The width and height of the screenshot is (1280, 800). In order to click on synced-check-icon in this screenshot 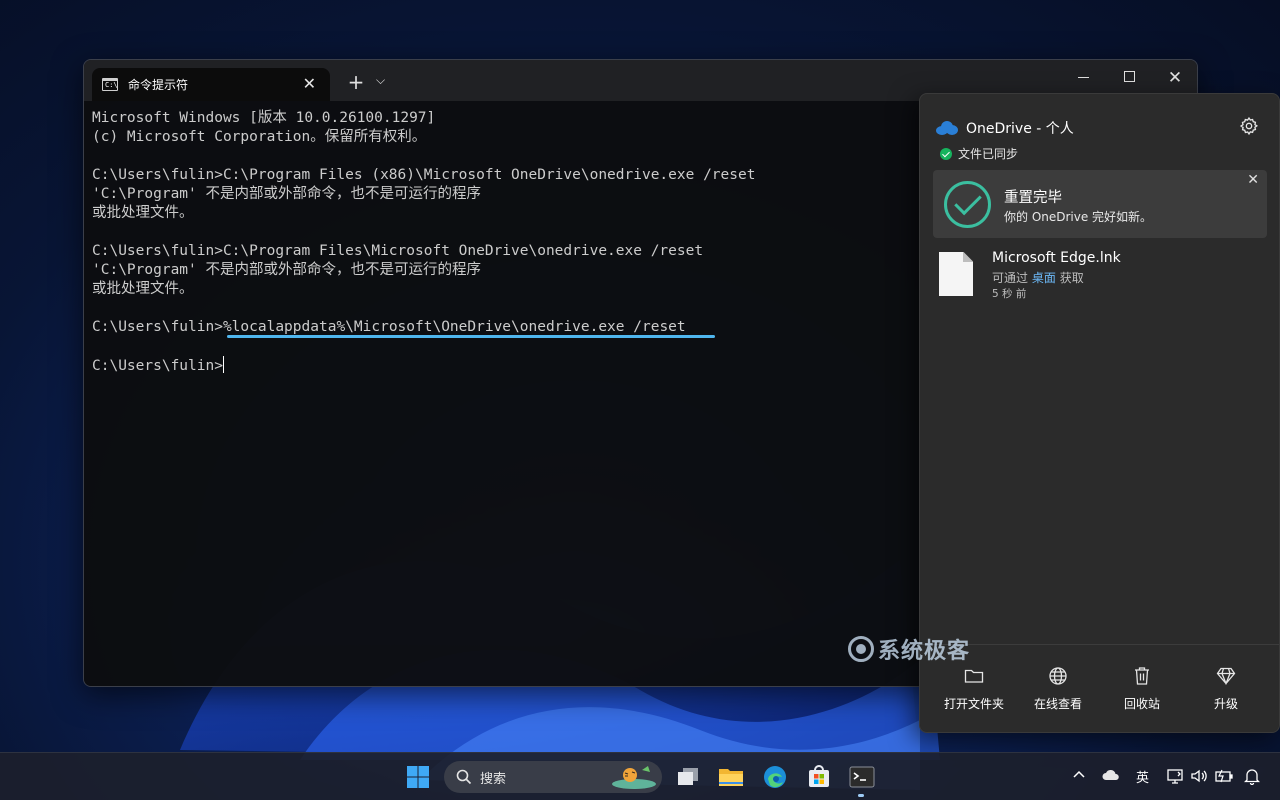, I will do `click(946, 153)`.